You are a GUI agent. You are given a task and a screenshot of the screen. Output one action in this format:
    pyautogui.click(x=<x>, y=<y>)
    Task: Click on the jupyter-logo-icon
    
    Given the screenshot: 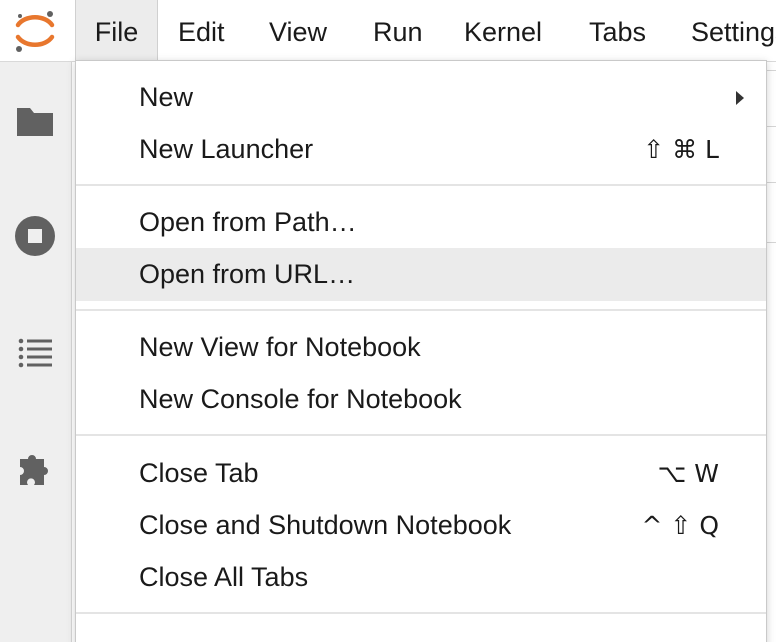 What is the action you would take?
    pyautogui.click(x=35, y=31)
    